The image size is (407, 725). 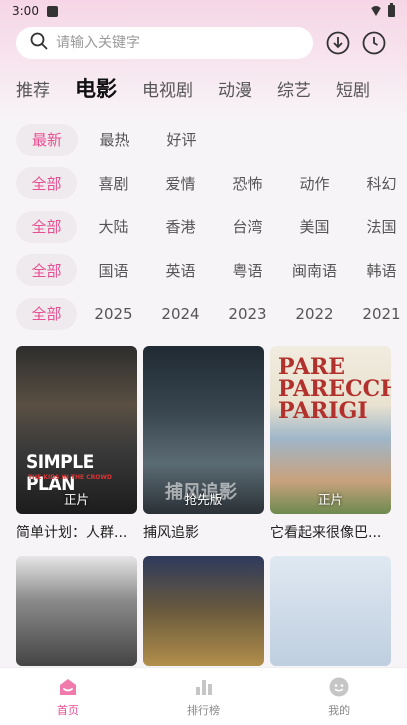 I want to click on sort-filter-row: 最新 最热 好评, so click(x=211, y=140).